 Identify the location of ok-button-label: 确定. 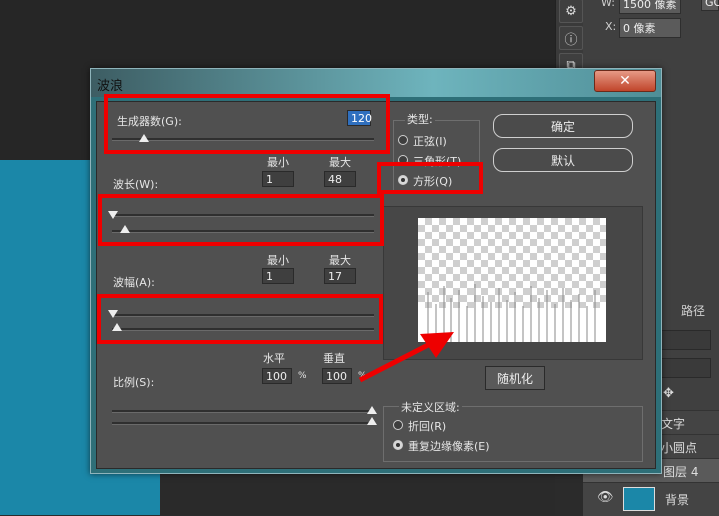
(562, 126).